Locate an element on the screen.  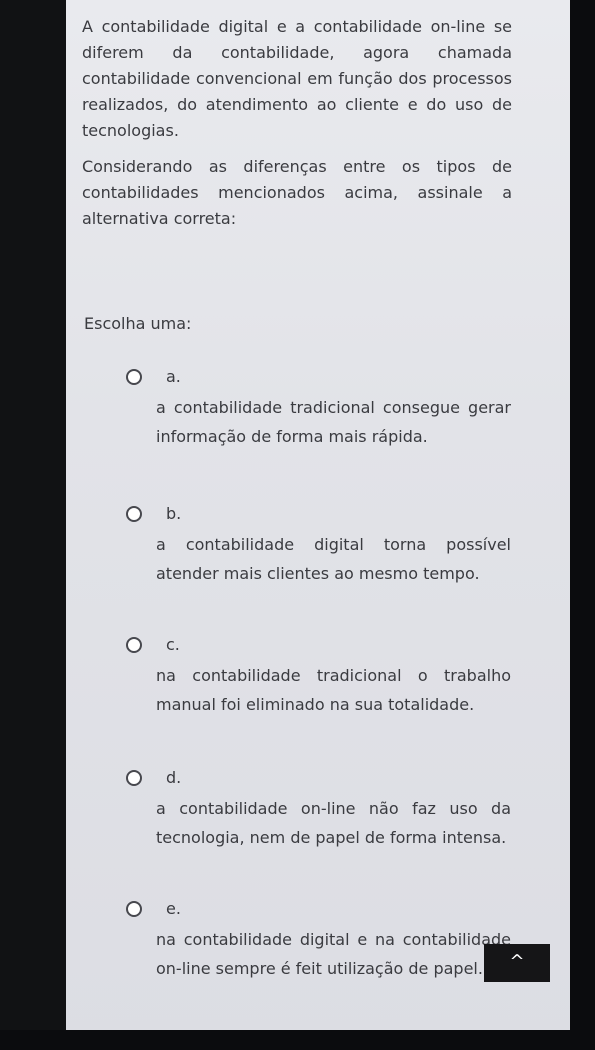
choose-one-label: Escolha uma: is located at coordinates (138, 323).